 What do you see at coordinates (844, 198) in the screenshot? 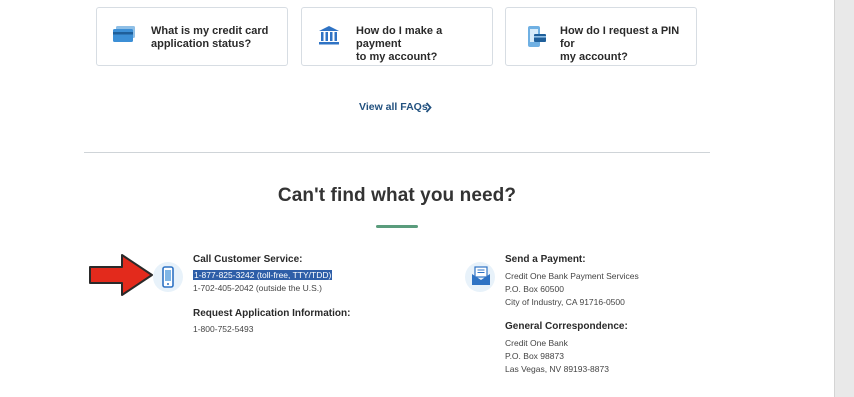
I see `window-edge` at bounding box center [844, 198].